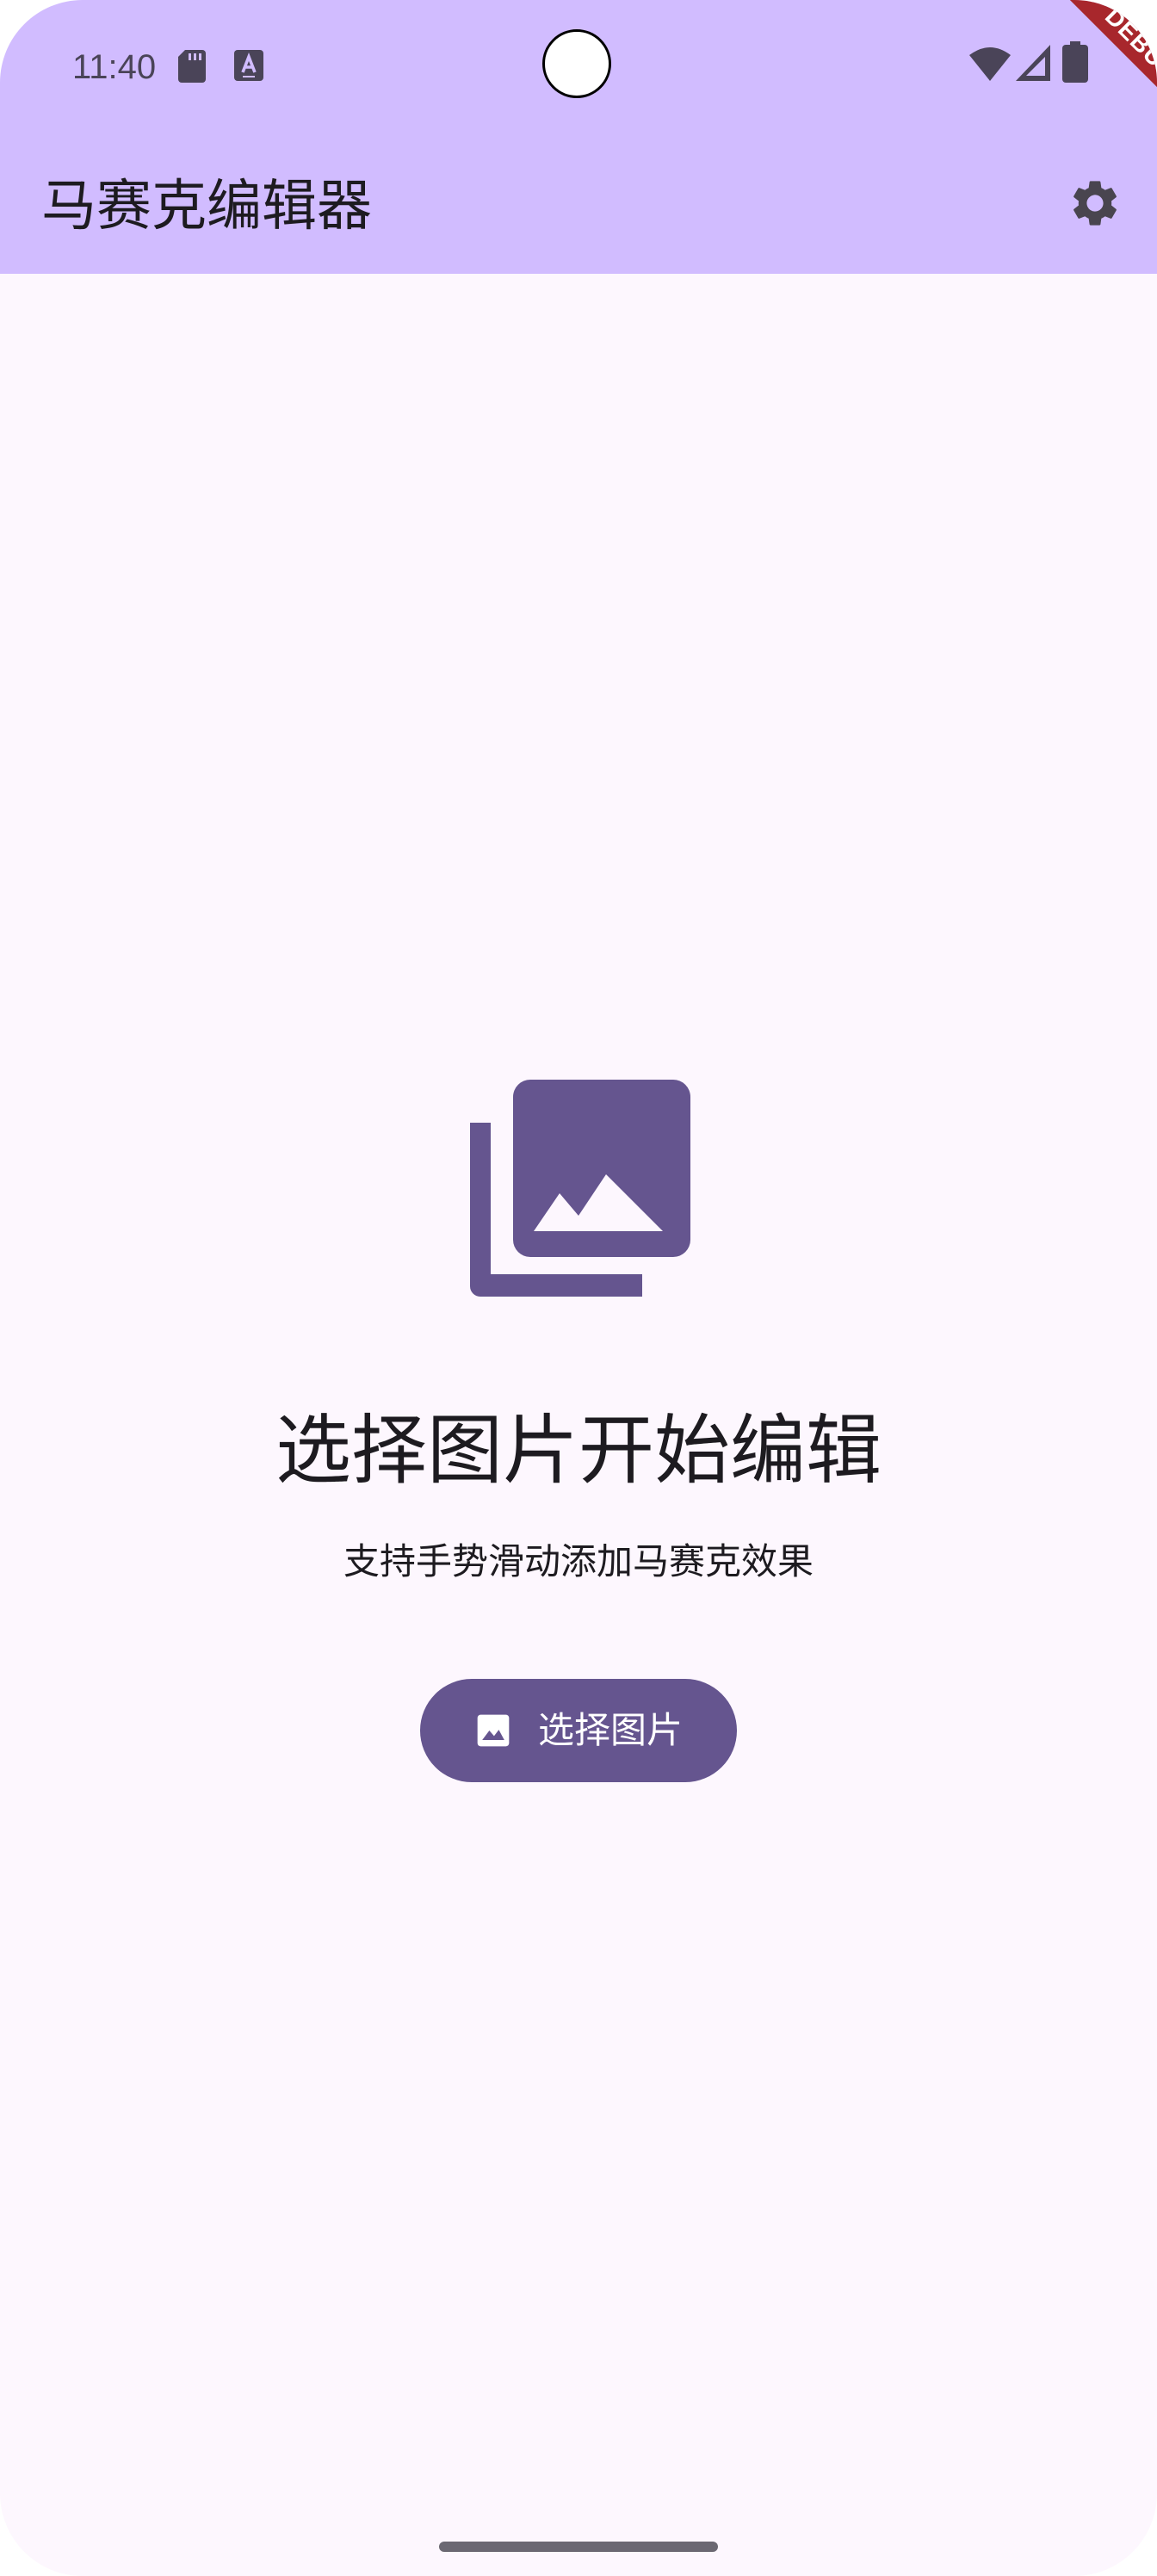 The width and height of the screenshot is (1157, 2576). I want to click on status-time: 11:40, so click(114, 67).